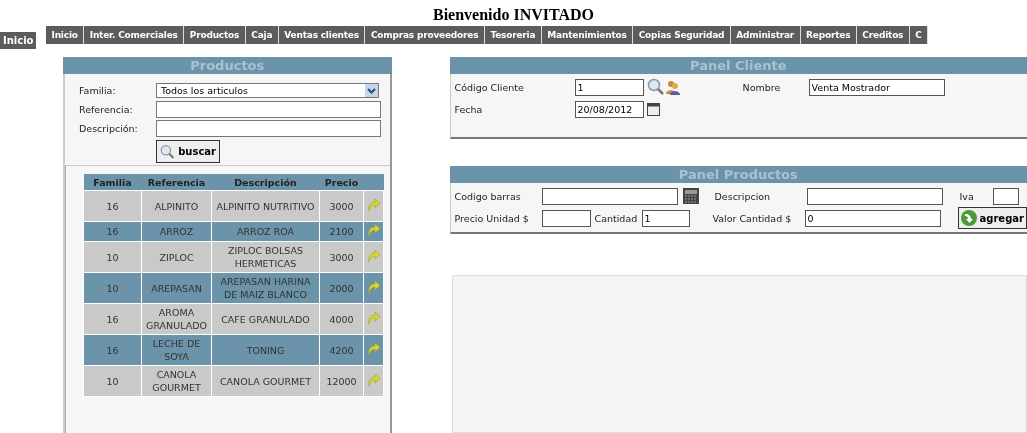 The height and width of the screenshot is (433, 1027). I want to click on calendar-icon, so click(653, 109).